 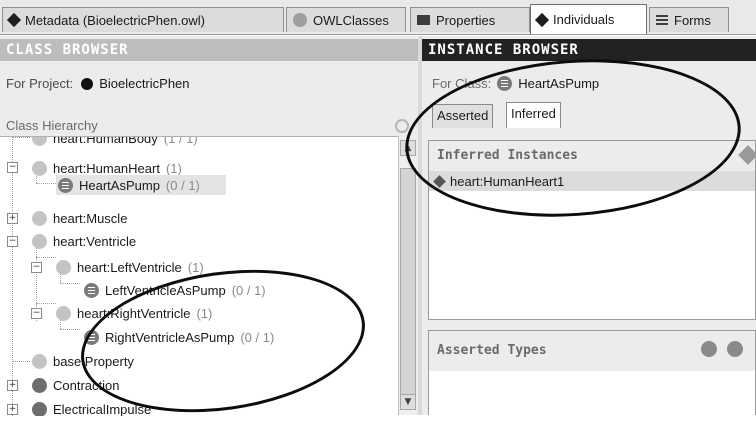 I want to click on tab-asserted: Asserted, so click(x=463, y=116).